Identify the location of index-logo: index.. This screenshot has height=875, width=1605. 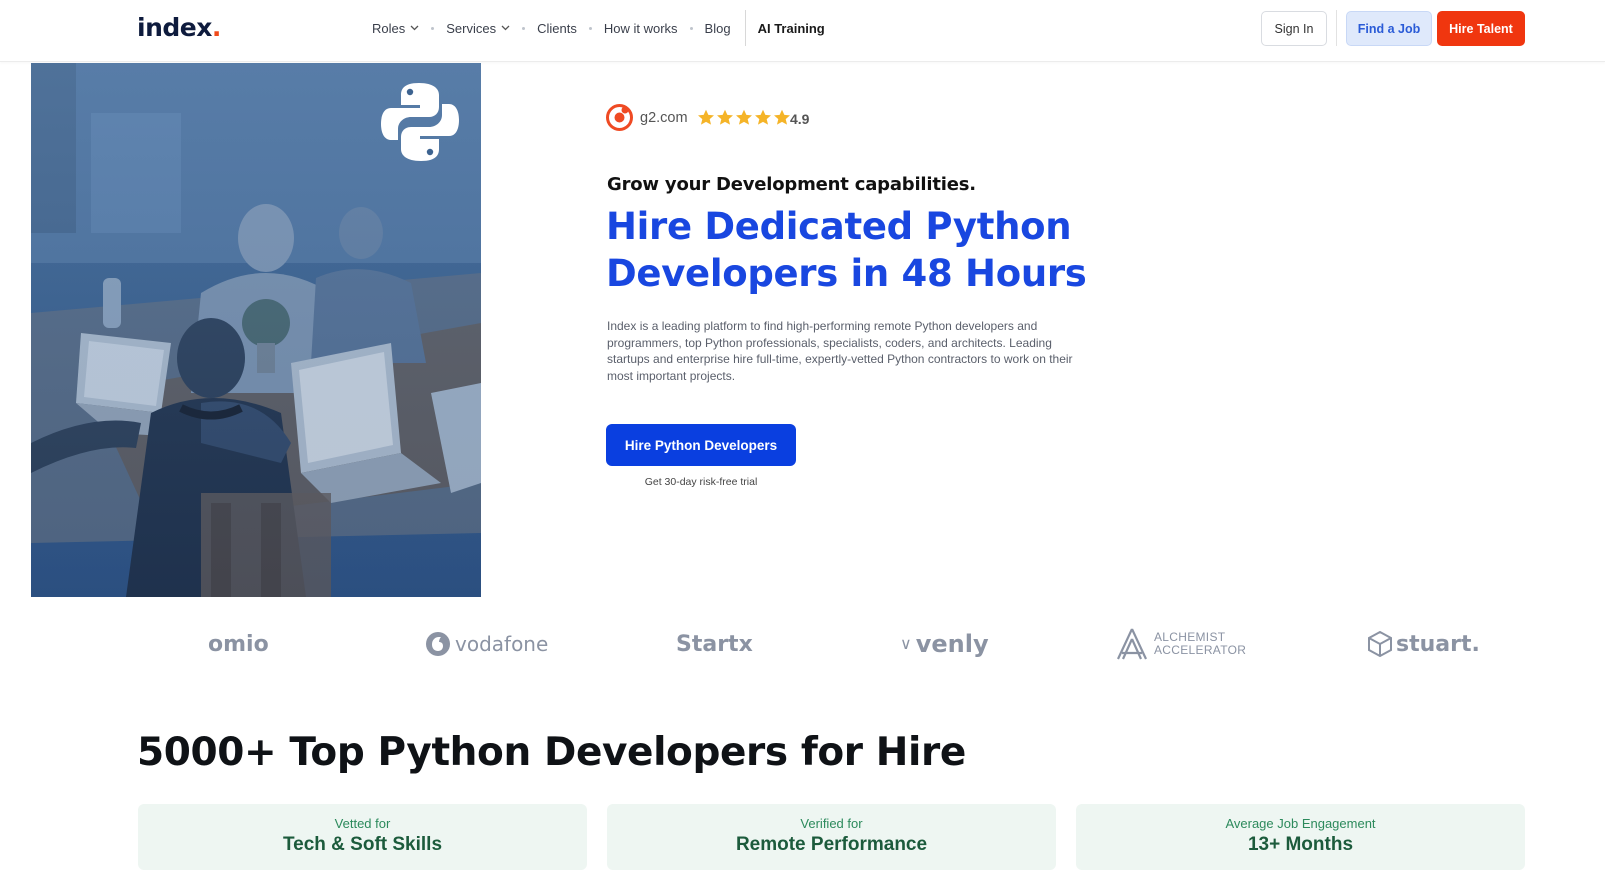
(179, 27).